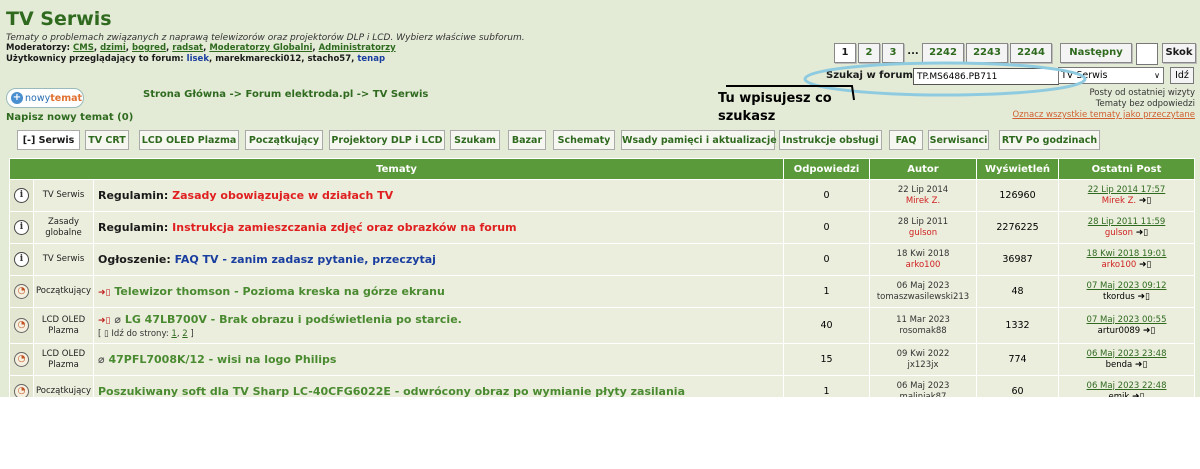 The height and width of the screenshot is (469, 1200). Describe the element at coordinates (63, 291) in the screenshot. I see `row-category: Początkujący` at that location.